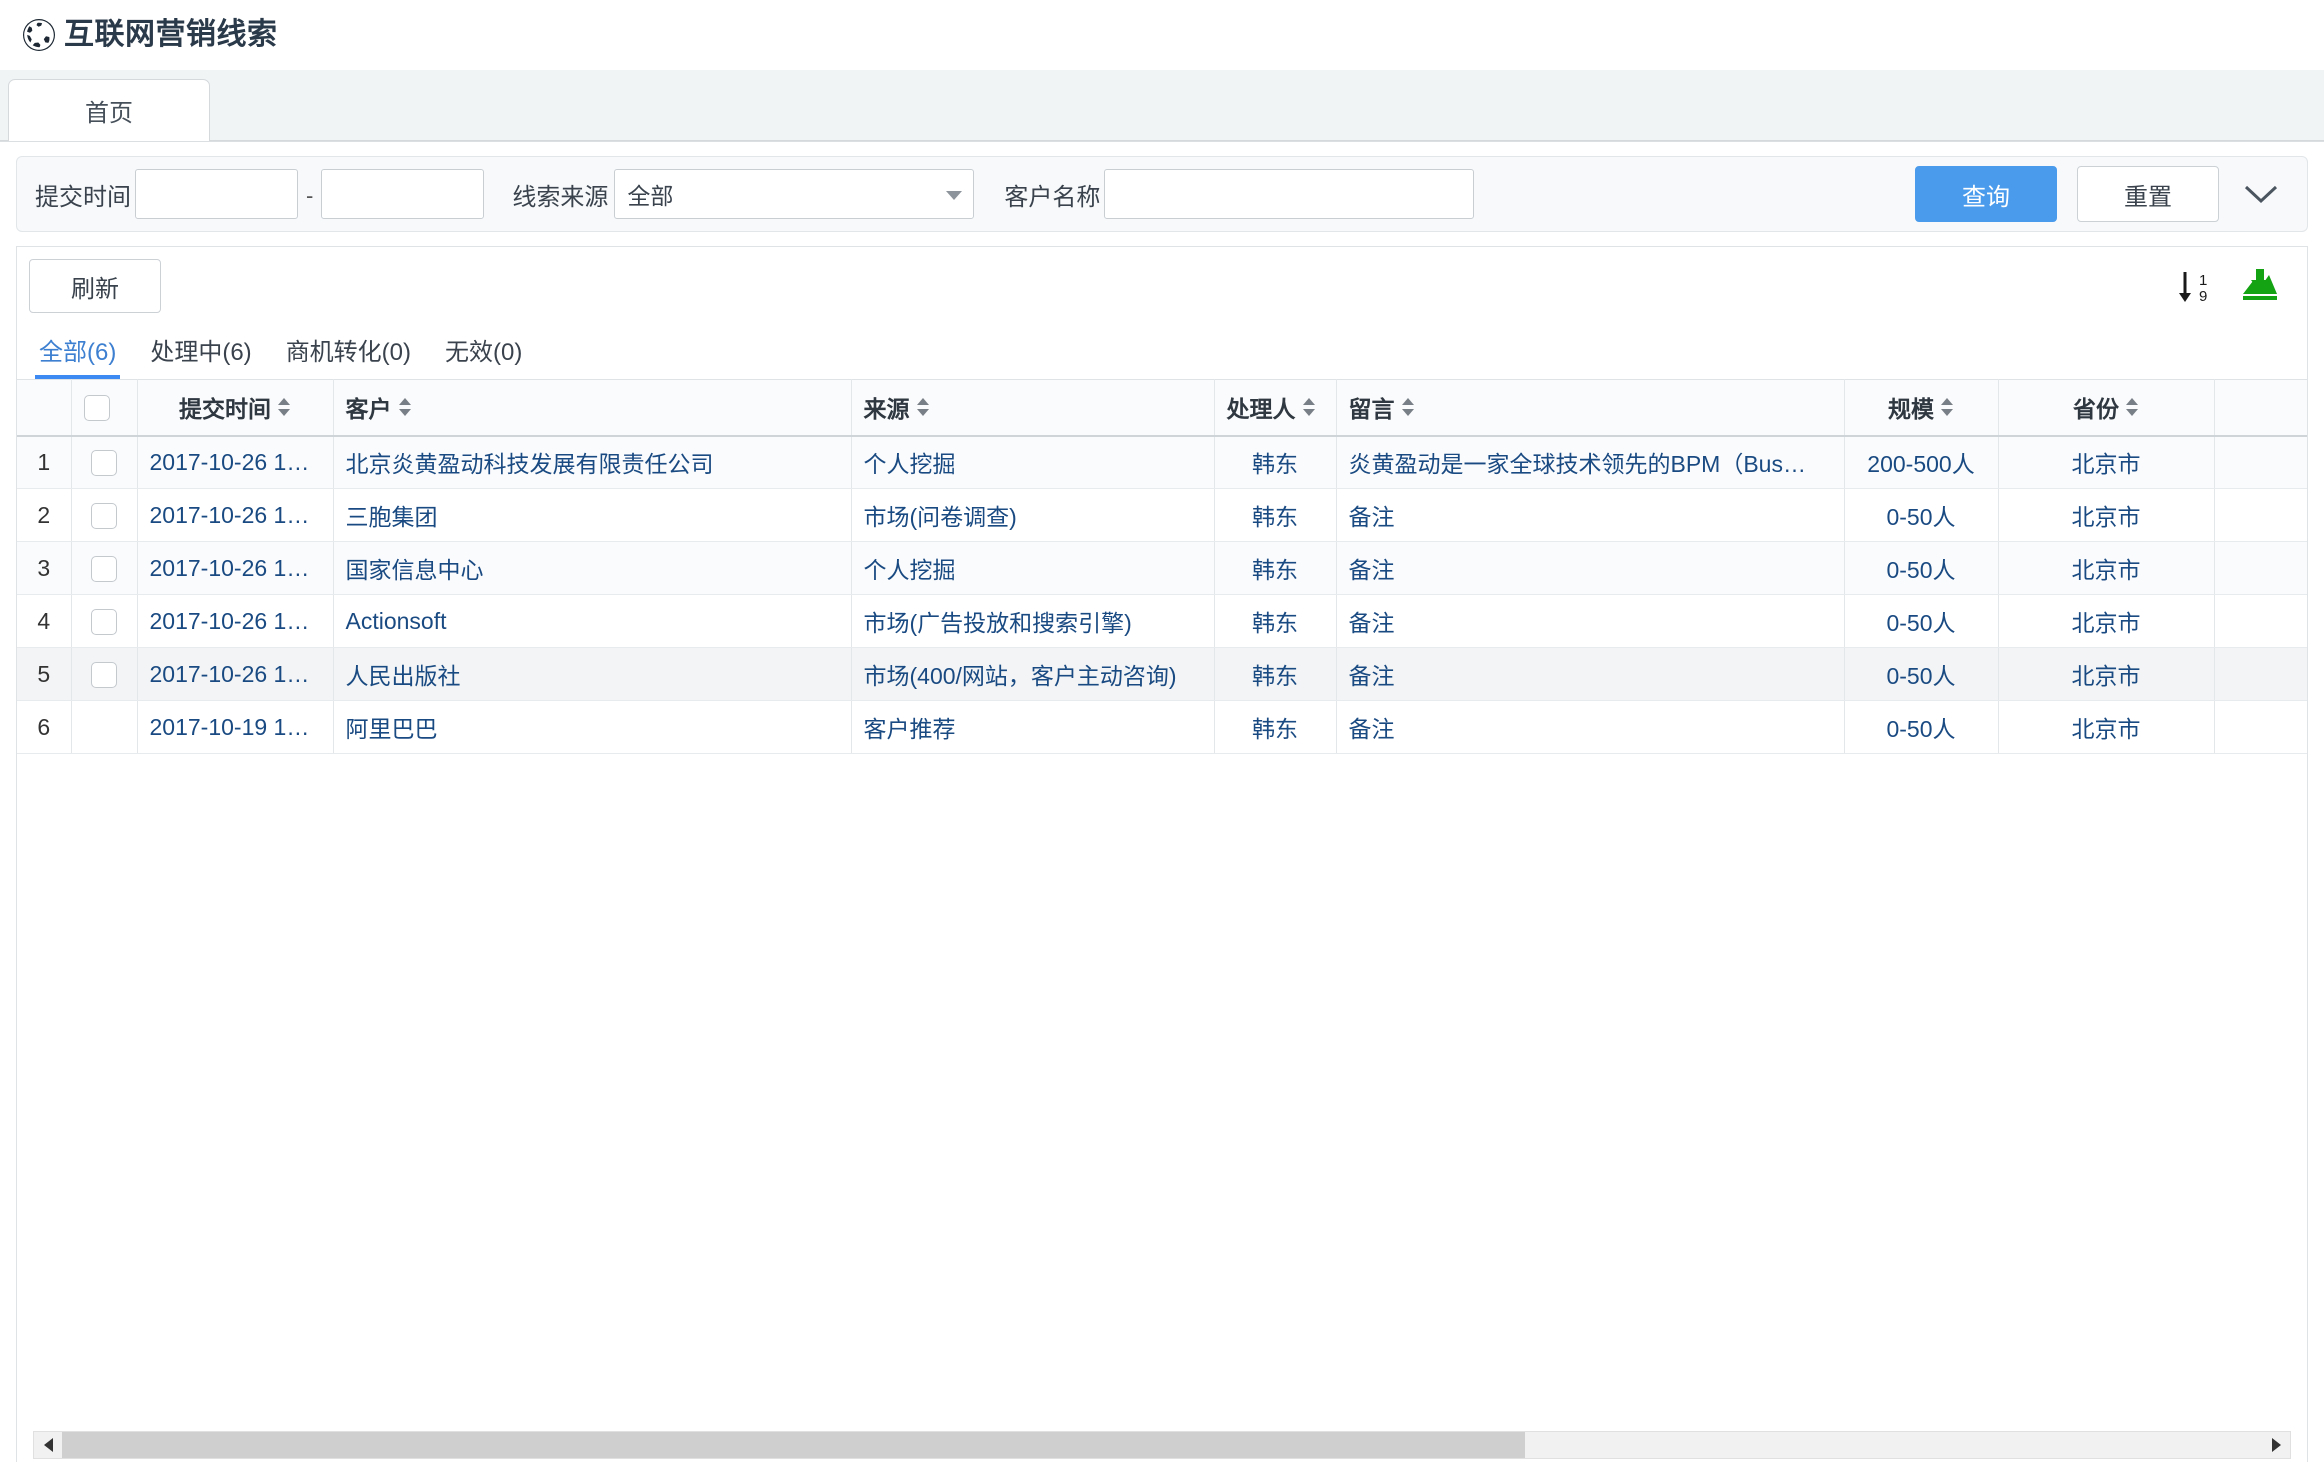  Describe the element at coordinates (1289, 194) in the screenshot. I see `customer-name-input` at that location.